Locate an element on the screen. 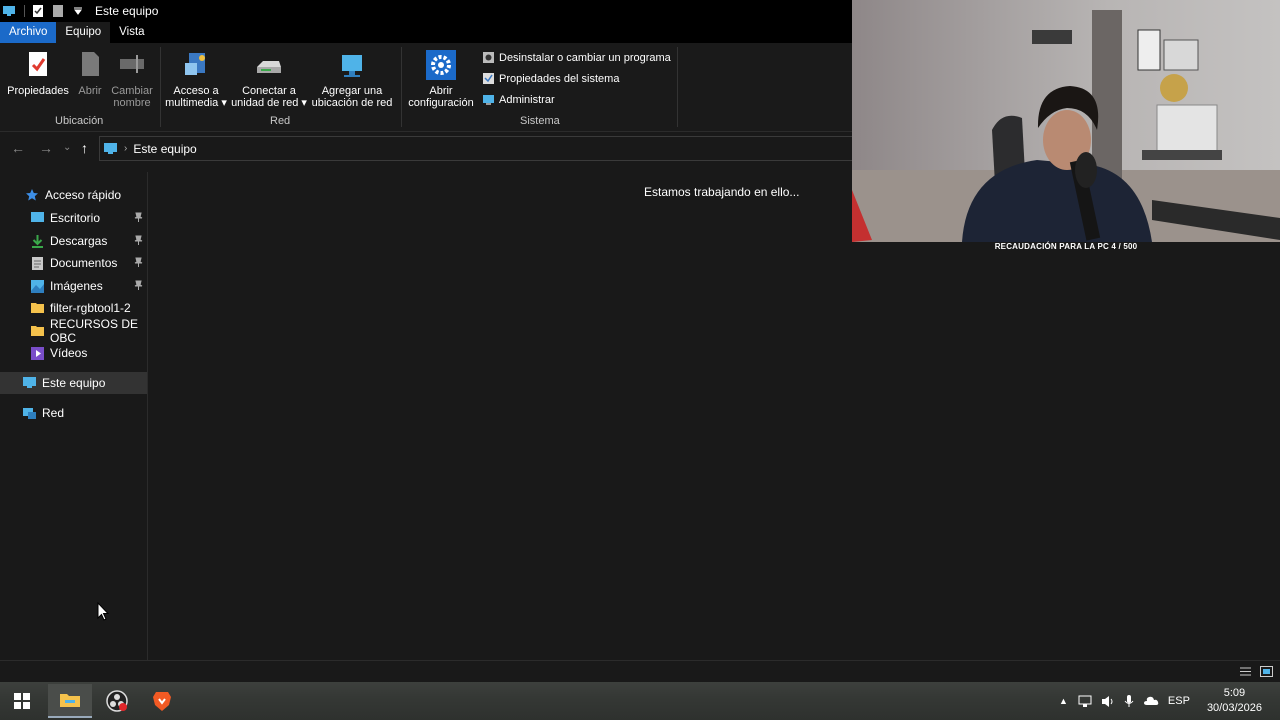  propiedades-sistema-label: Propiedades del sistema is located at coordinates (559, 78).